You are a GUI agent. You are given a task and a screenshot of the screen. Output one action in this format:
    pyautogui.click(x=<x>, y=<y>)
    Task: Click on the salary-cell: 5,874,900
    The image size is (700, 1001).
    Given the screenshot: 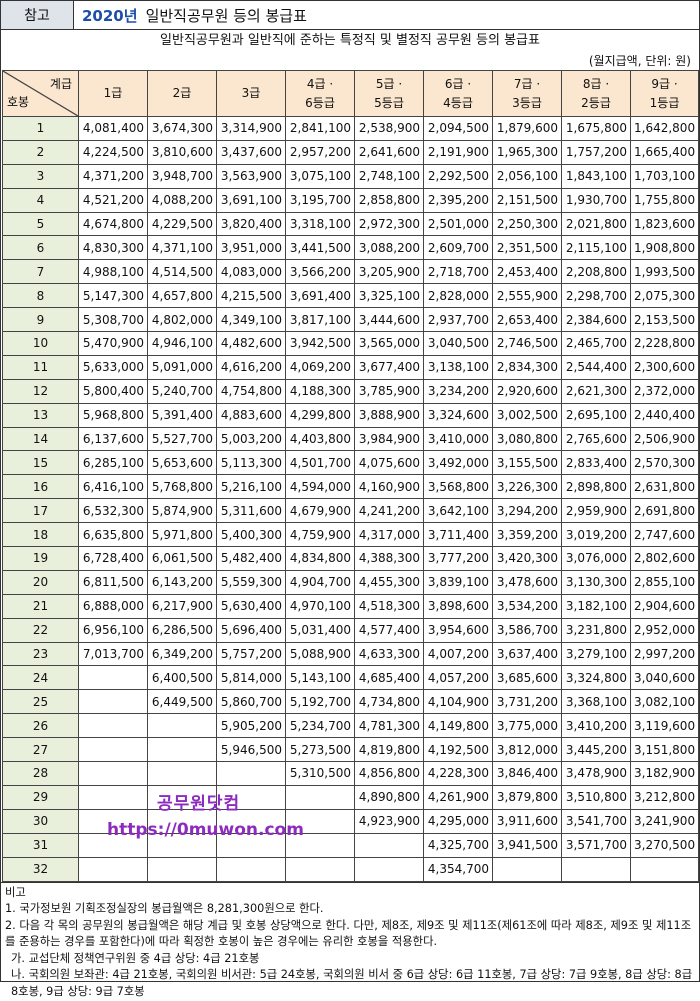 What is the action you would take?
    pyautogui.click(x=182, y=511)
    